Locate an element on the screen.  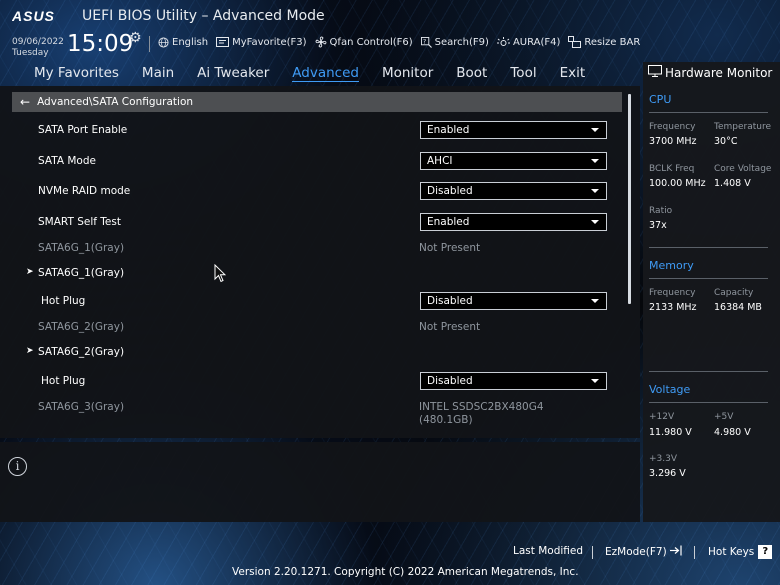
tab-exit: Exit is located at coordinates (573, 73).